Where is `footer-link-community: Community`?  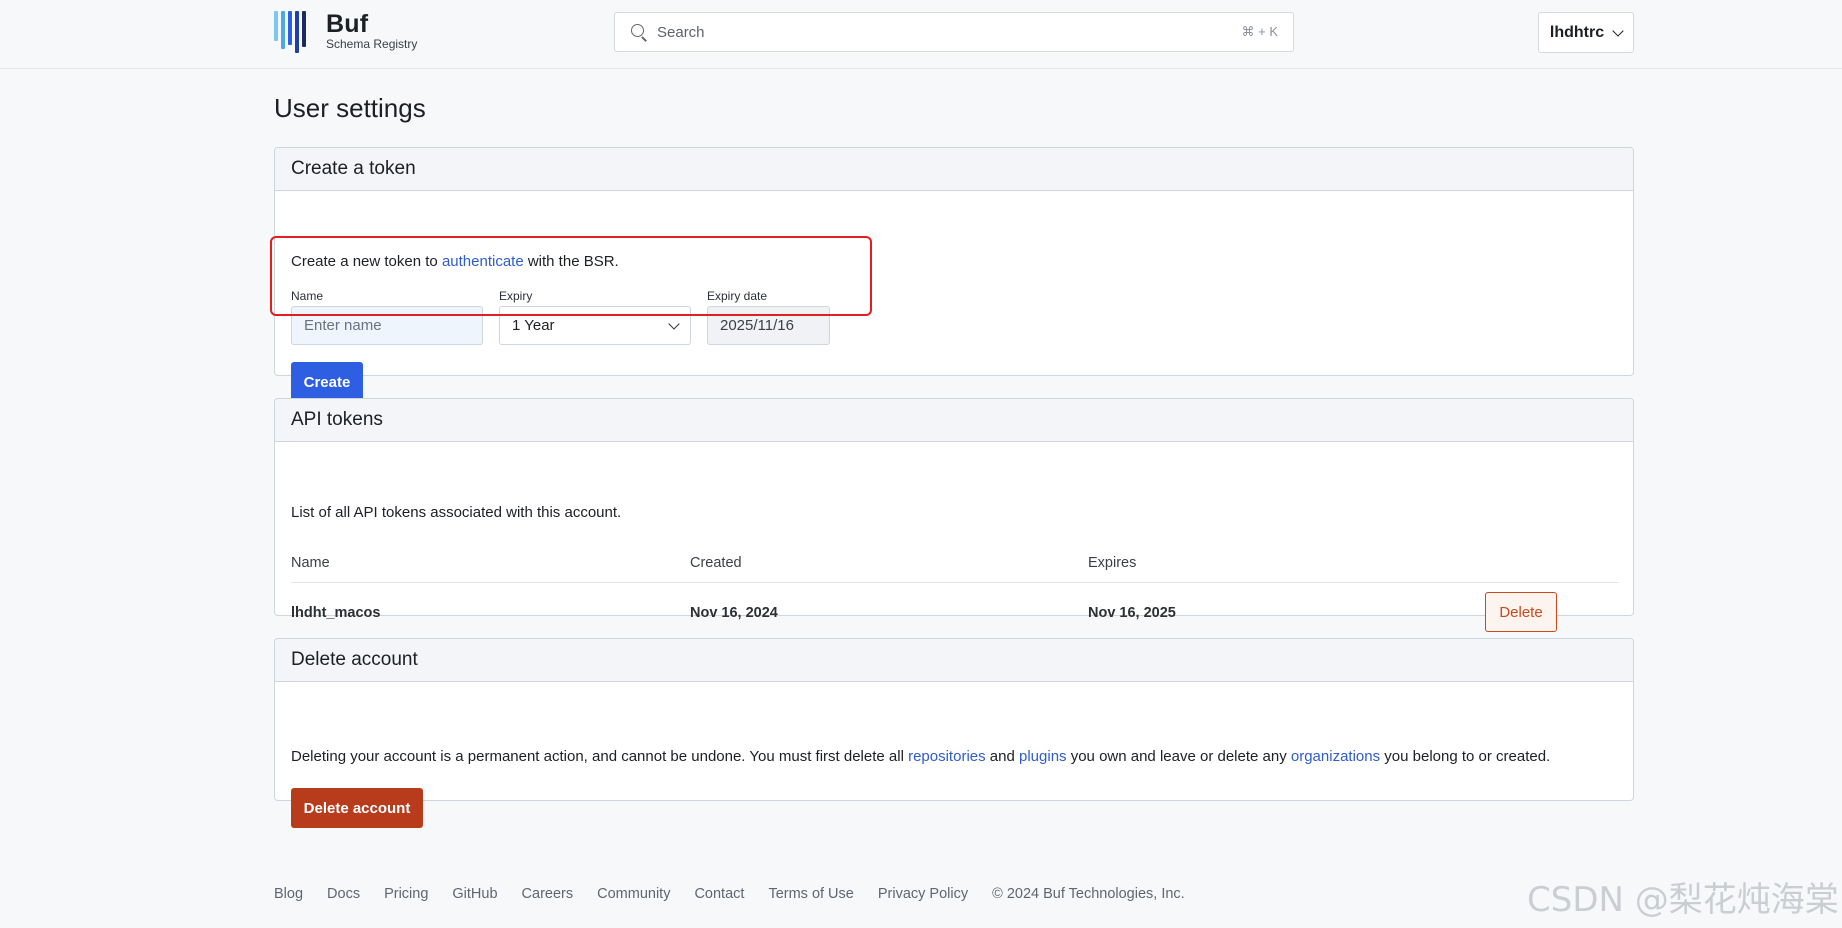 footer-link-community: Community is located at coordinates (633, 894).